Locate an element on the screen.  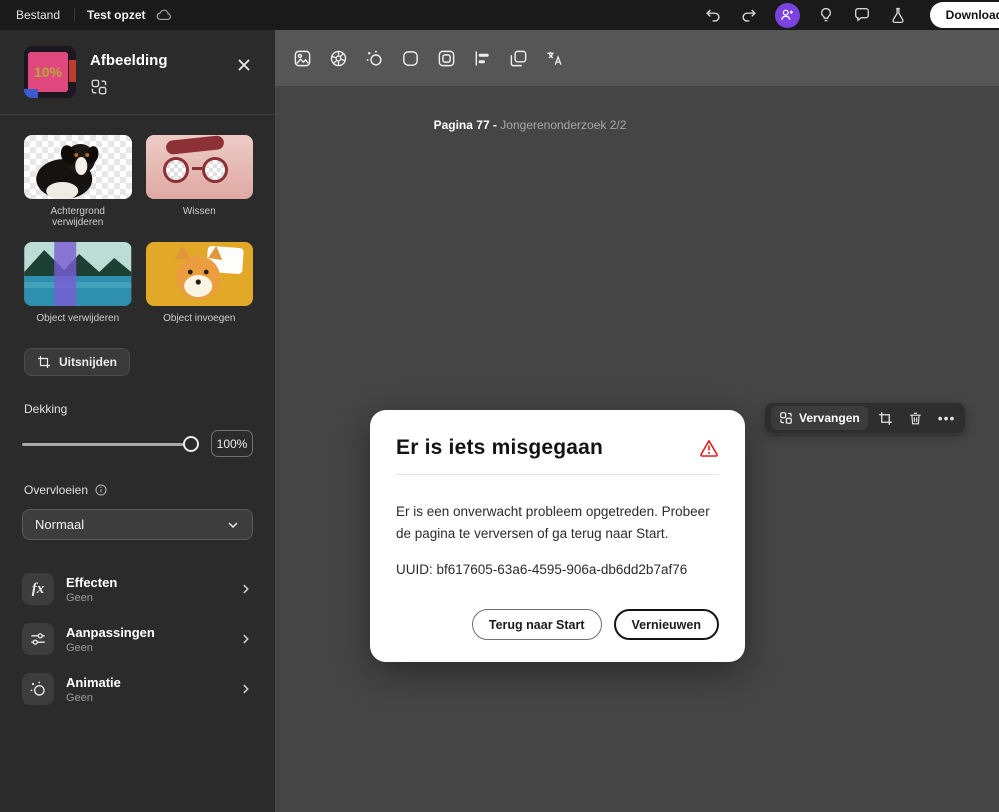
panel-header: 10% Afbeelding is located at coordinates (137, 70).